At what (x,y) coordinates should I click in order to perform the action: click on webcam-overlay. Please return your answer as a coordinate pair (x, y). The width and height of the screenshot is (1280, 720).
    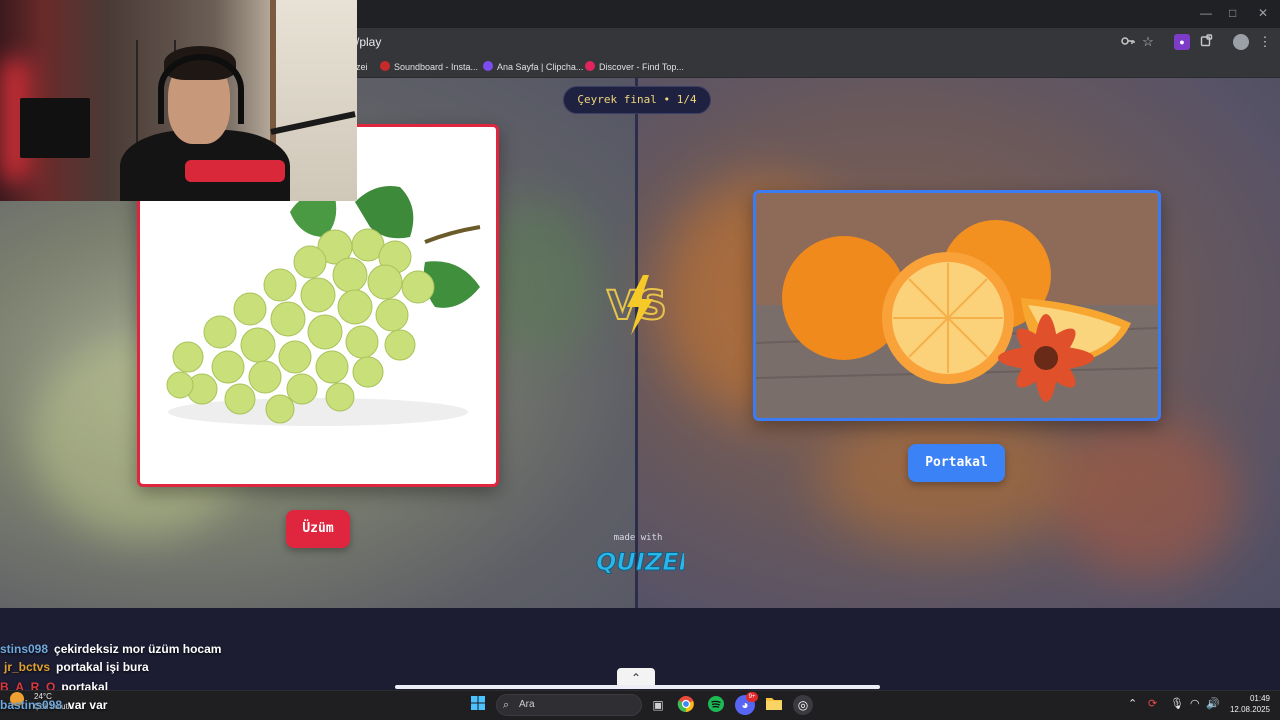
    Looking at the image, I should click on (178, 100).